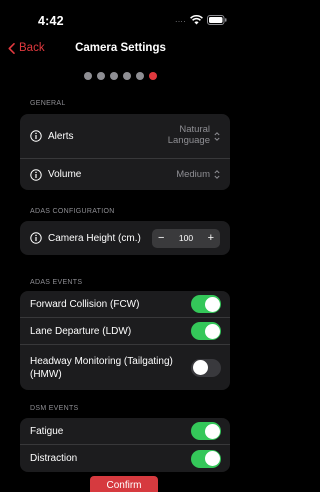  I want to click on toggle-row-ldw: Lane Departure (LDW), so click(125, 331).